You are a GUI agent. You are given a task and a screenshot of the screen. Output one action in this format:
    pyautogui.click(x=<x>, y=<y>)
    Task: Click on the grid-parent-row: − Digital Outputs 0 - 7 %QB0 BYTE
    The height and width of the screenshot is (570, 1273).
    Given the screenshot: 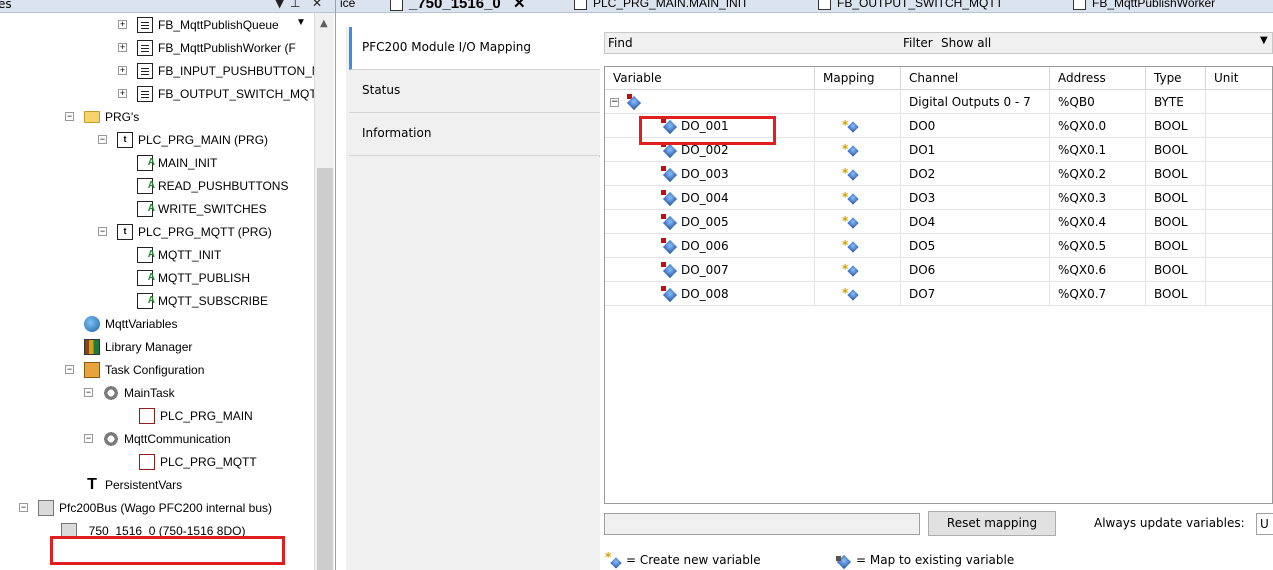 What is the action you would take?
    pyautogui.click(x=938, y=102)
    